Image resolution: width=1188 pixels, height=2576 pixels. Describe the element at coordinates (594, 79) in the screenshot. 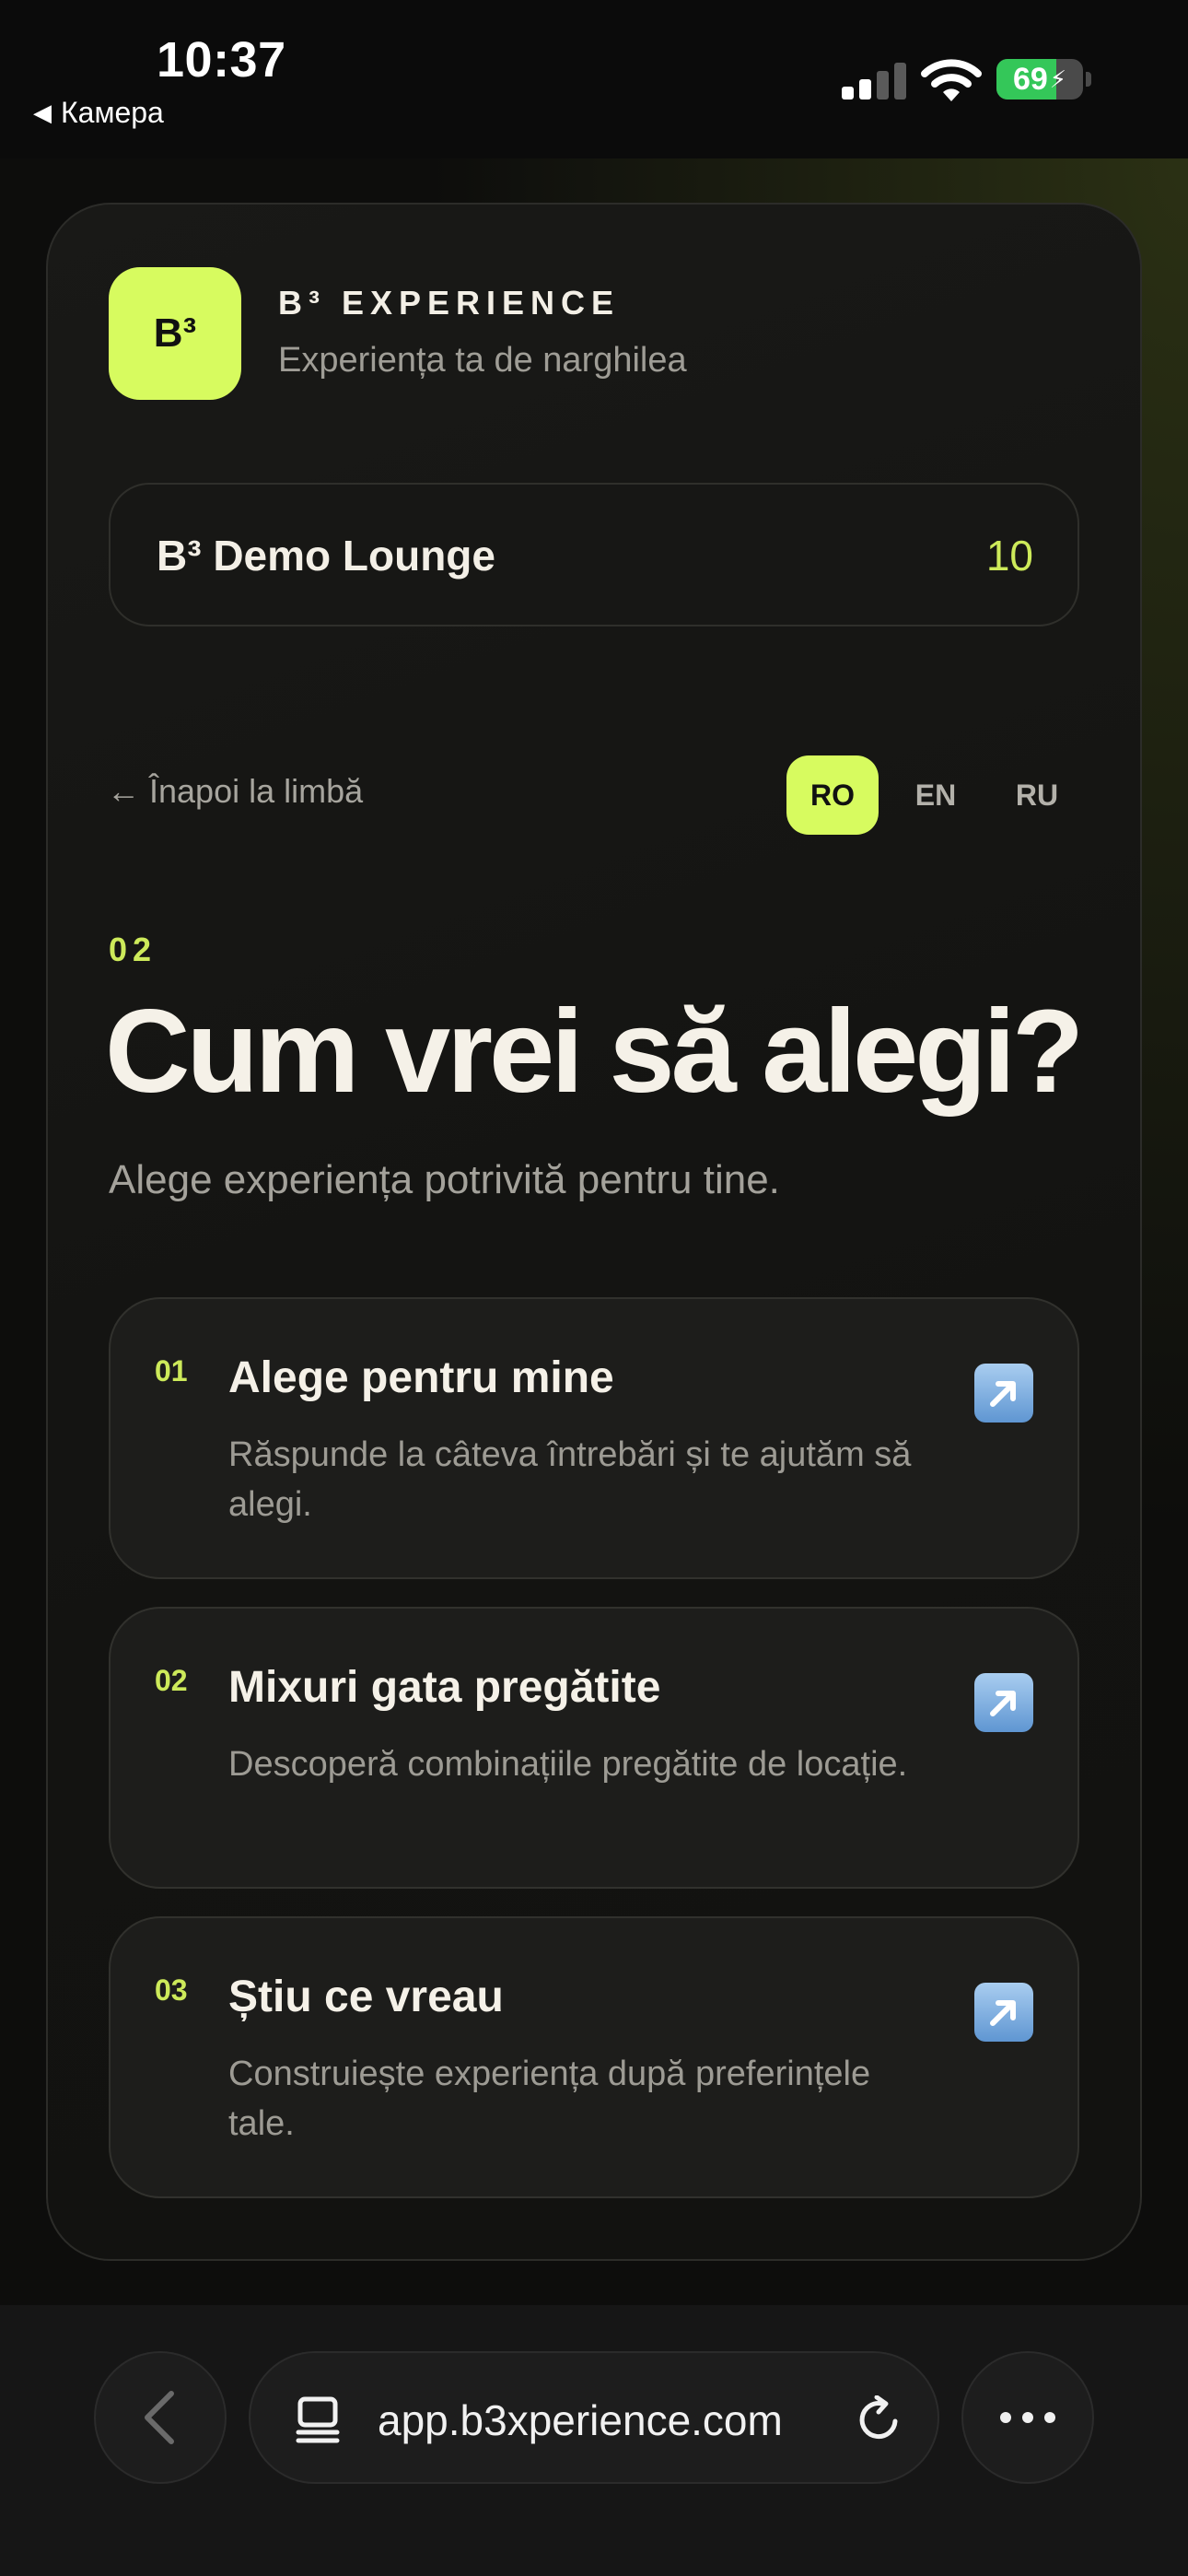

I see `status-bar: 10:37 ◀ Камера 69 ⚡` at that location.